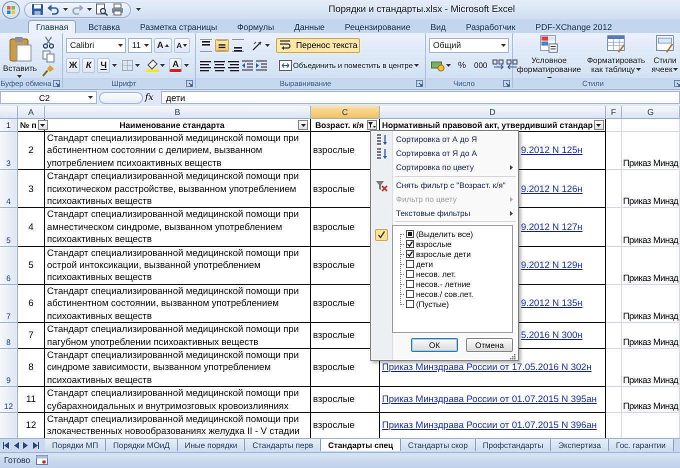  I want to click on column-header: D, so click(493, 112).